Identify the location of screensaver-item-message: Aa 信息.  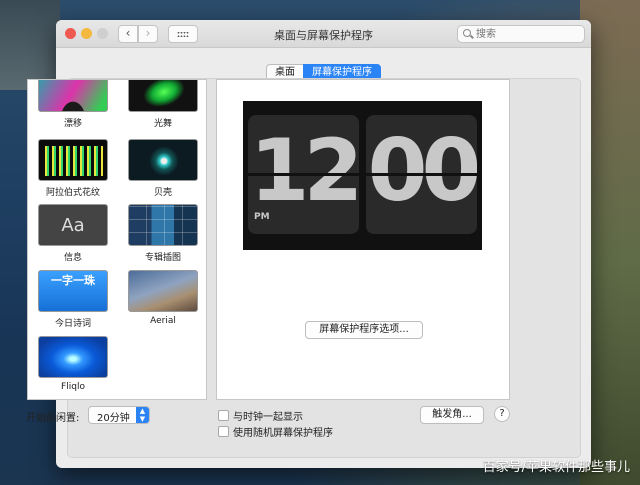
(73, 233).